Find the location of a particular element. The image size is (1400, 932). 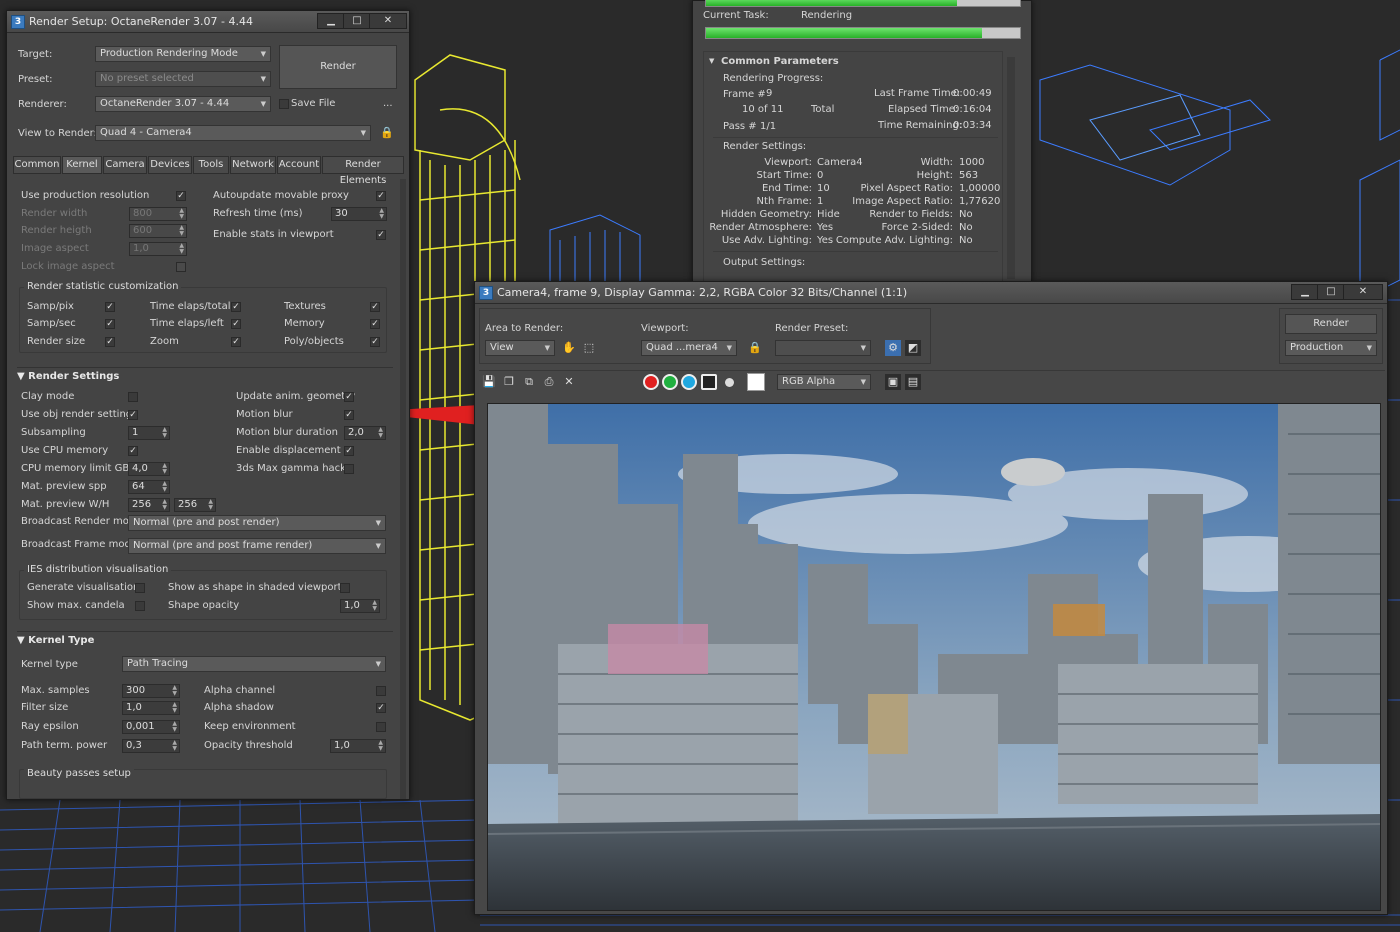

autoupdate-proxy-checkbox: ✓ is located at coordinates (381, 196).